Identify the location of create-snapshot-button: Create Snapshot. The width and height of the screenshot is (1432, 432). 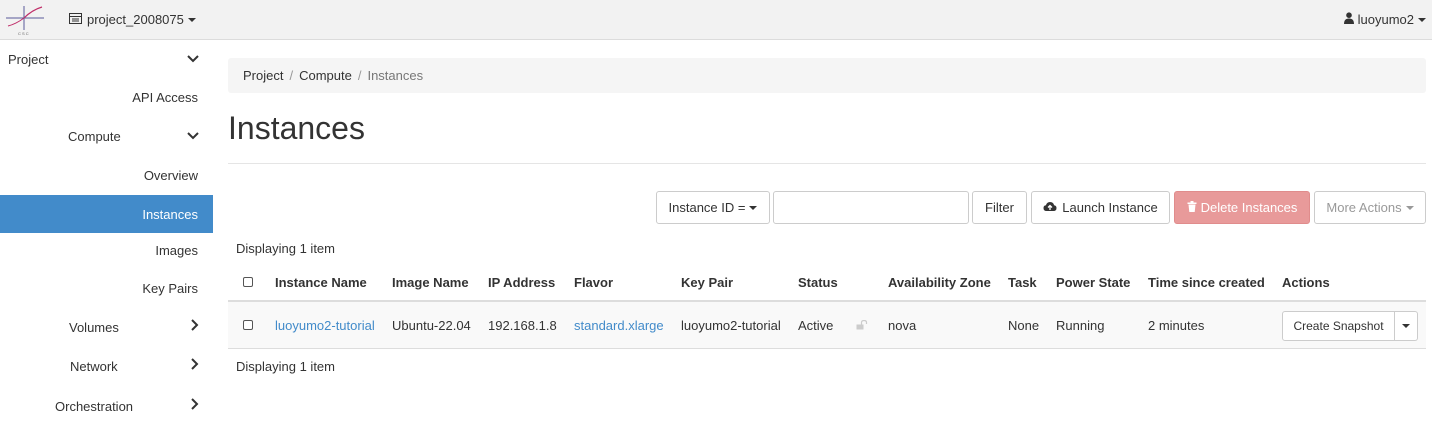
(1338, 326).